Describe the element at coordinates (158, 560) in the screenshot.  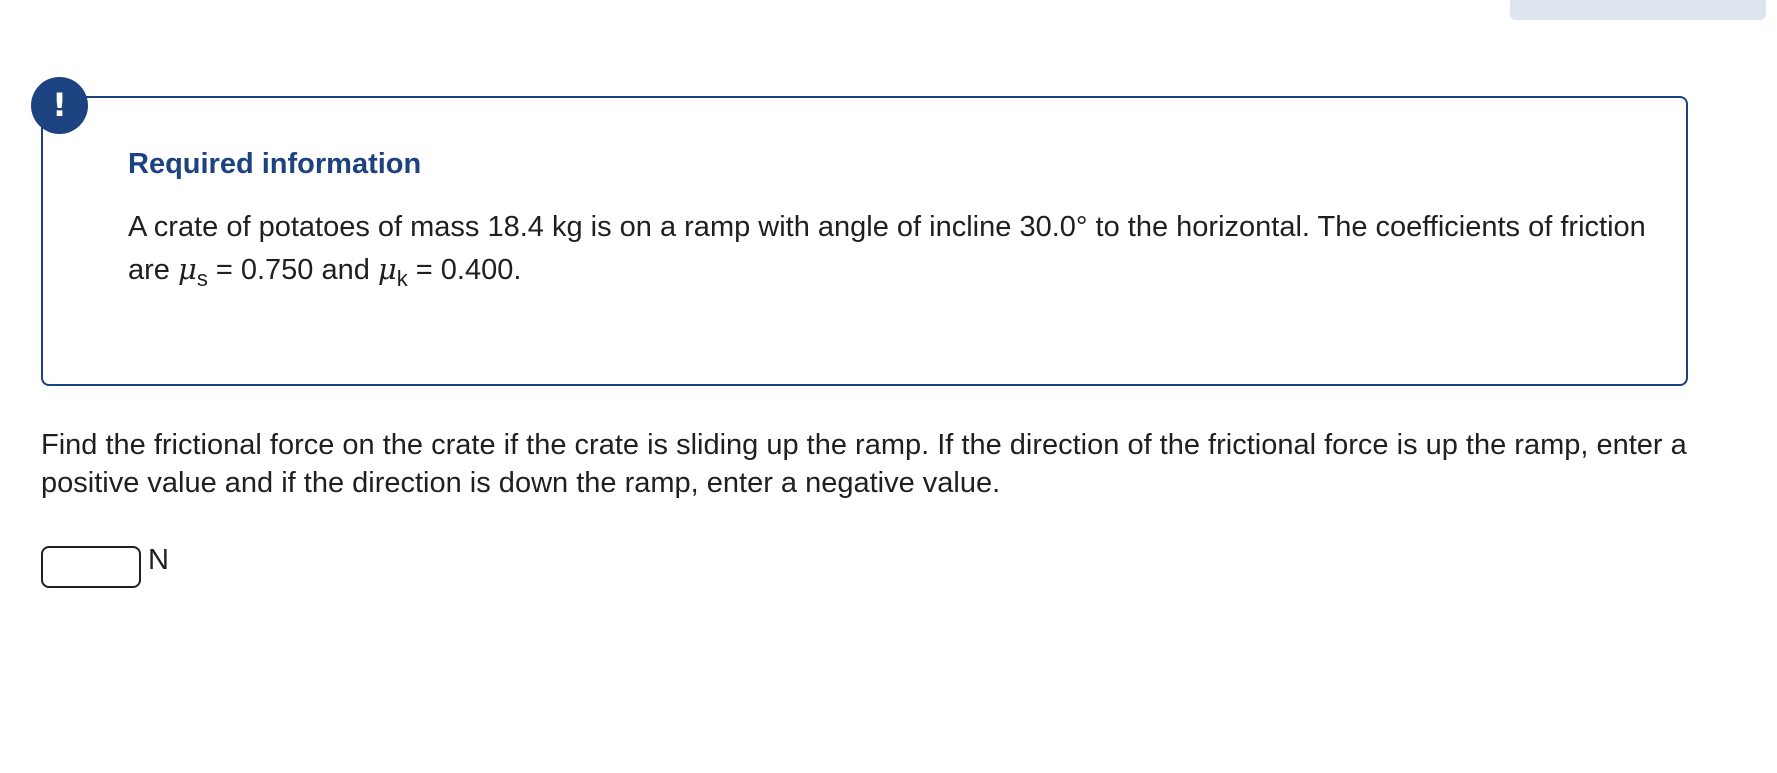
I see `unit-label: N` at that location.